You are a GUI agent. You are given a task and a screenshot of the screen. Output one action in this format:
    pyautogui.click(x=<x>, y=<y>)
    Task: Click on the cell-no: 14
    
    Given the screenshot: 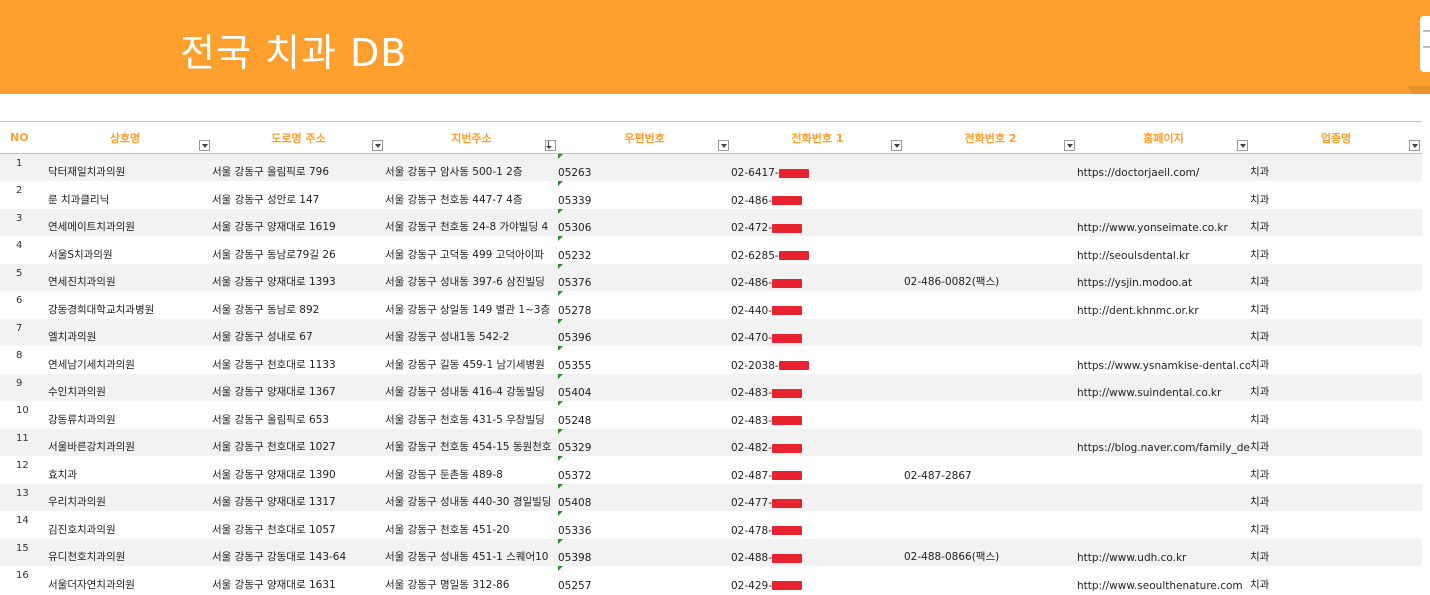 What is the action you would take?
    pyautogui.click(x=19, y=525)
    